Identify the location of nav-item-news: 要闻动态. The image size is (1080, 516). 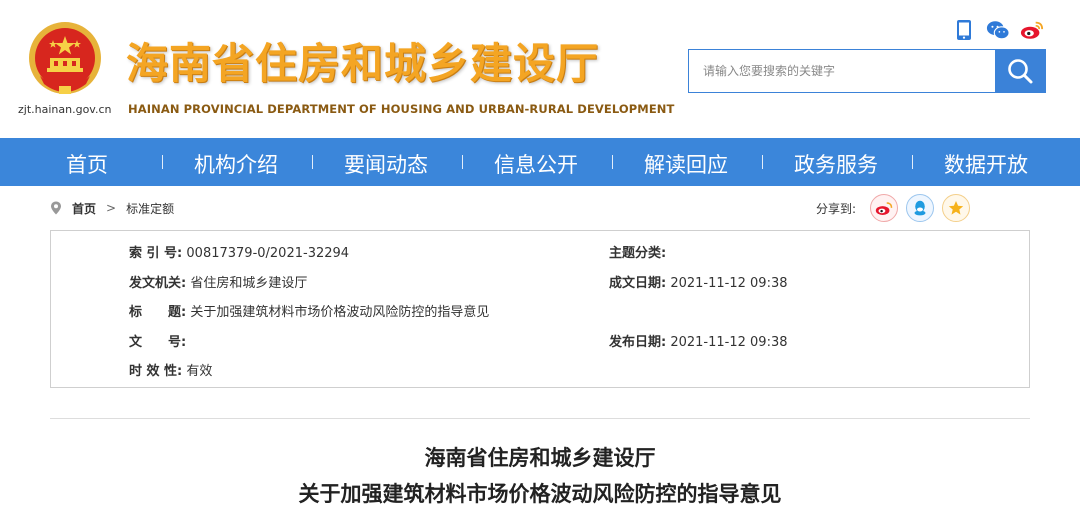
(386, 164).